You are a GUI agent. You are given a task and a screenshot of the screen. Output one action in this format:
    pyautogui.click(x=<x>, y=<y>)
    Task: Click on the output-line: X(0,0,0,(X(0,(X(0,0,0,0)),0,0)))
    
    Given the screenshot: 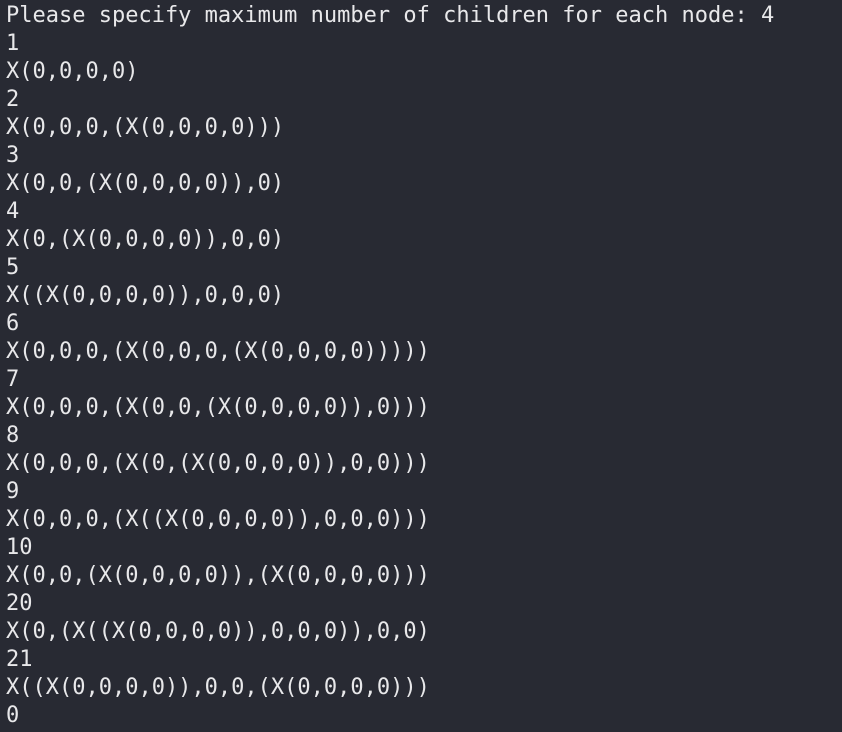 What is the action you would take?
    pyautogui.click(x=218, y=463)
    